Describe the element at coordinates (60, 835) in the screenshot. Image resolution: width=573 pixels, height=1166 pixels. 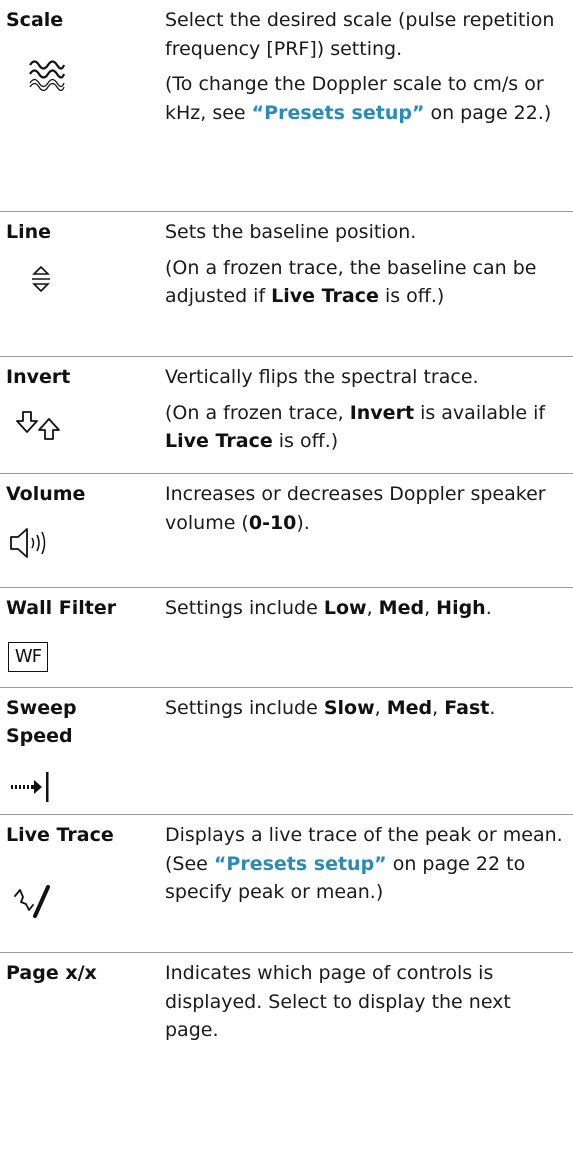
I see `control-name: Live Trace` at that location.